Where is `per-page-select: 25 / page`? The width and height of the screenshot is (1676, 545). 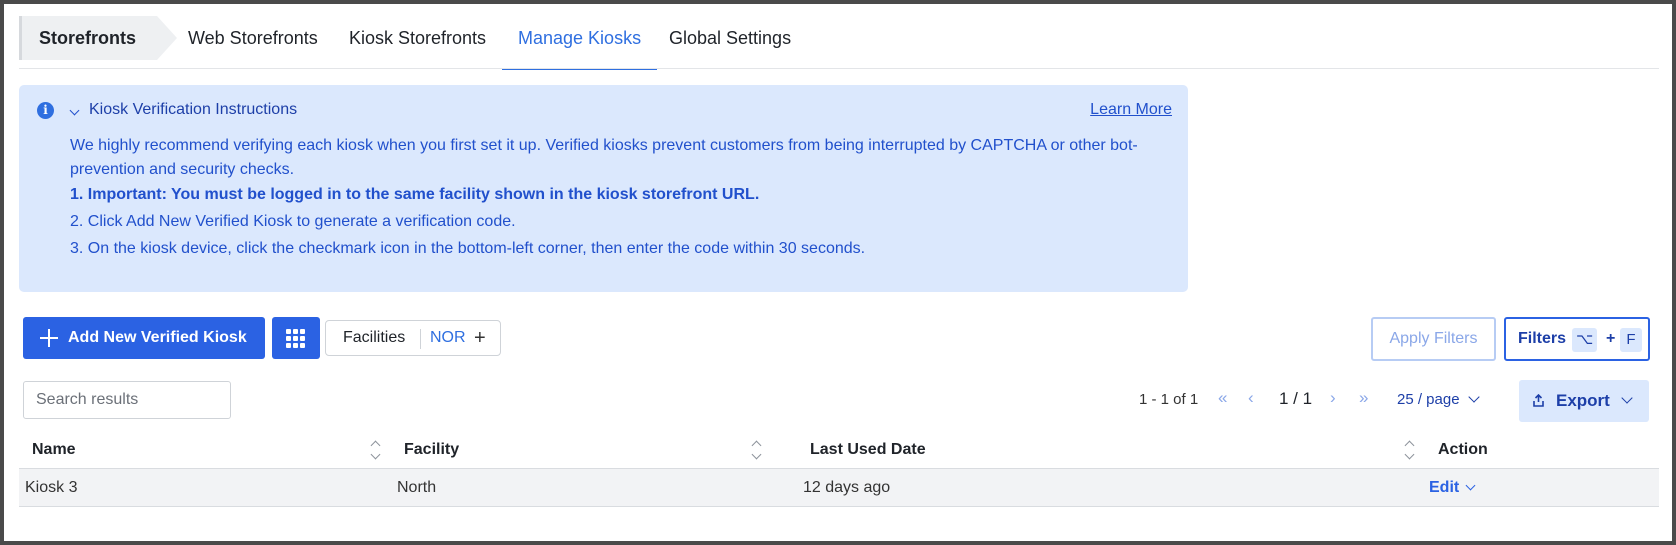 per-page-select: 25 / page is located at coordinates (1438, 400).